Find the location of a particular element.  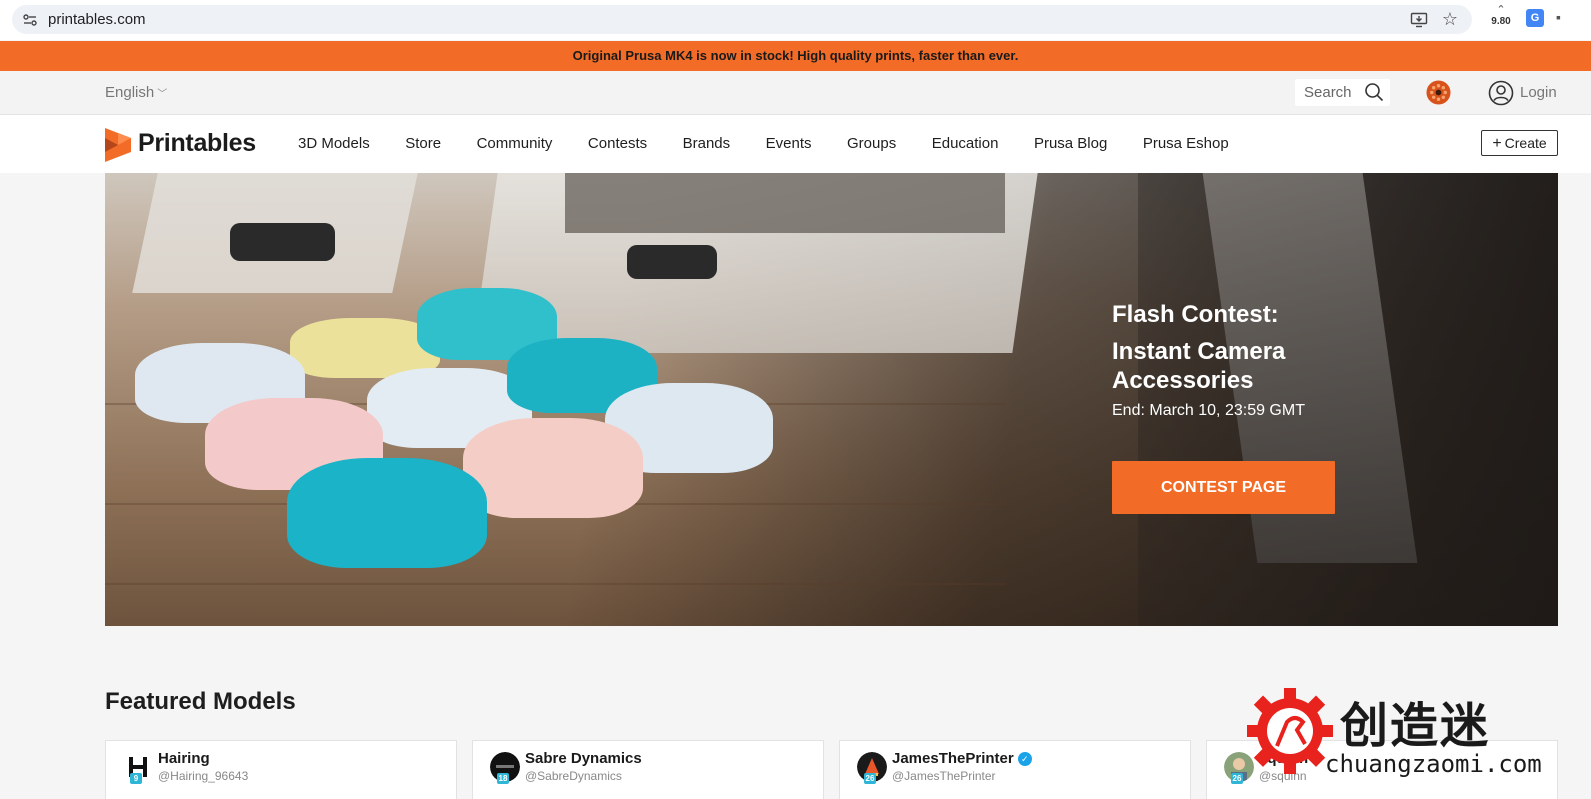

camera-stand-teal is located at coordinates (387, 513).